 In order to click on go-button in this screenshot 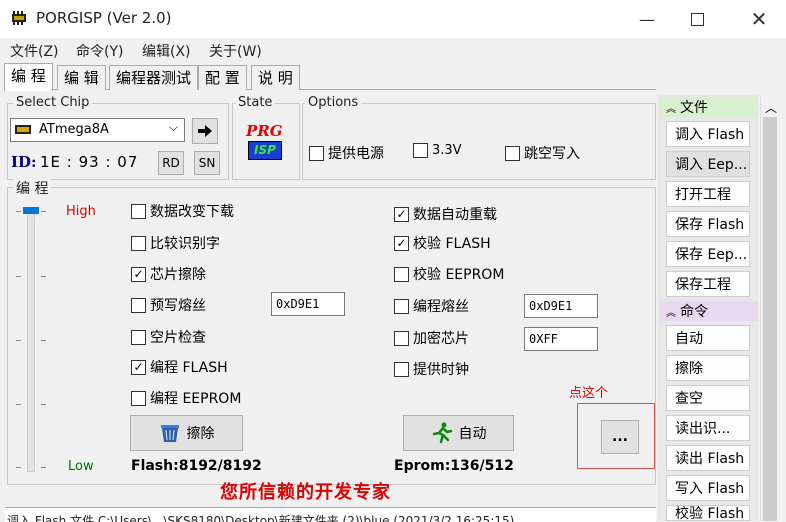, I will do `click(205, 131)`.